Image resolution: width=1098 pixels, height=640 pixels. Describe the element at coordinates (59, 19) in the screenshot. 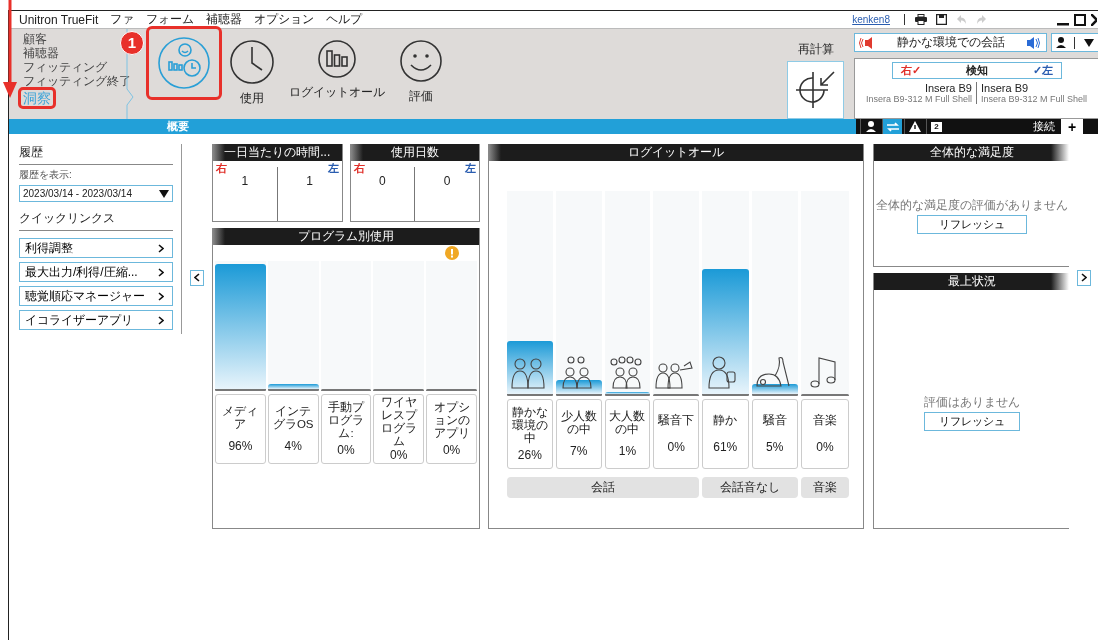

I see `menu-item: Unitron TrueFit` at that location.